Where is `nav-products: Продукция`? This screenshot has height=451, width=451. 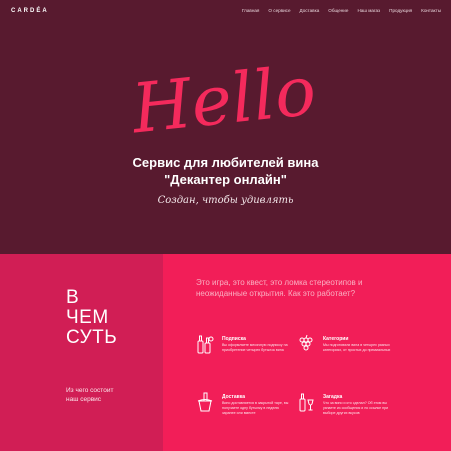
nav-products: Продукция is located at coordinates (400, 10).